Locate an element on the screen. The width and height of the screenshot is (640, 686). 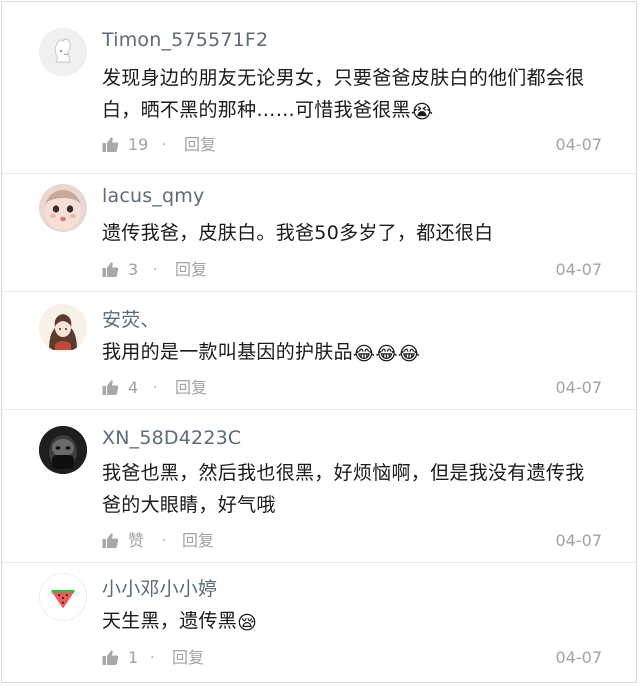
girl-face-avatar-icon is located at coordinates (63, 208).